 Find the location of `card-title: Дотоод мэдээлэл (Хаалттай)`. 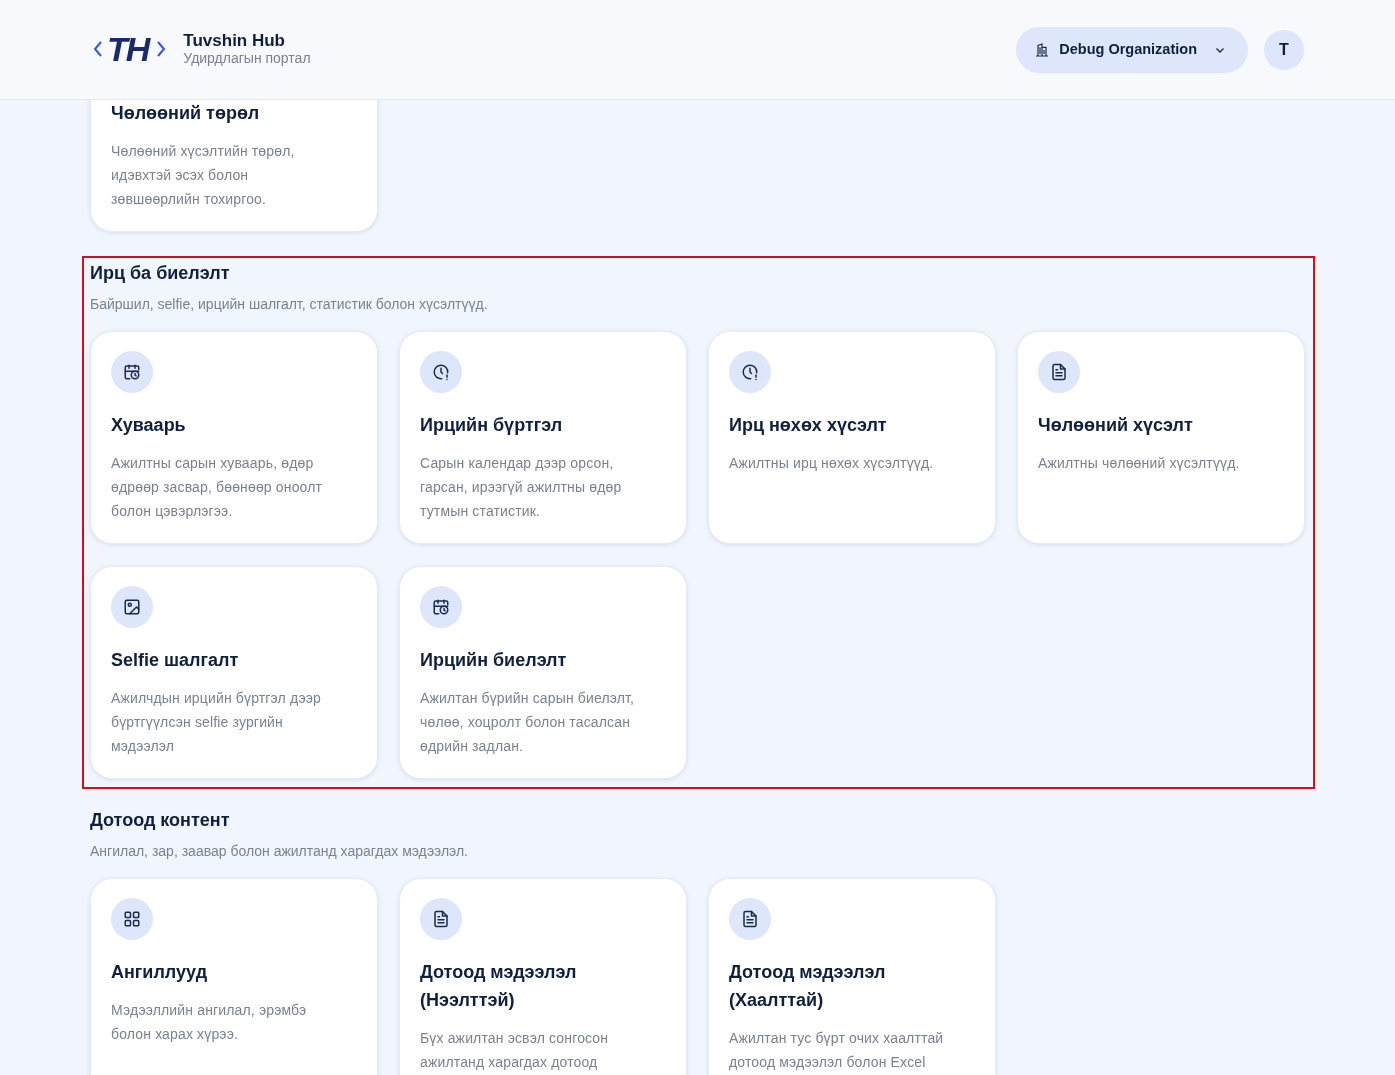

card-title: Дотоод мэдээлэл (Хаалттай) is located at coordinates (808, 986).